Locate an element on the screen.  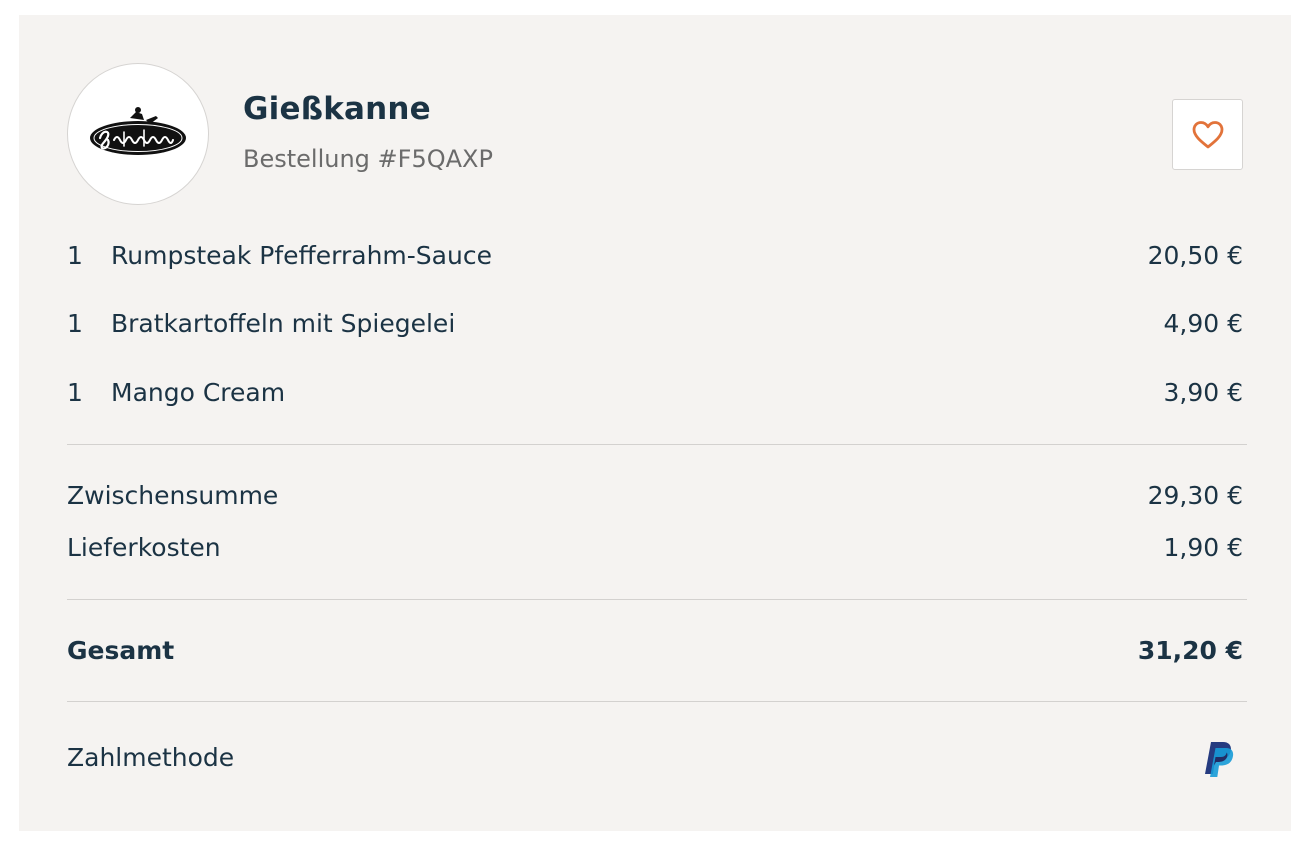
total-label: Gesamt is located at coordinates (121, 650).